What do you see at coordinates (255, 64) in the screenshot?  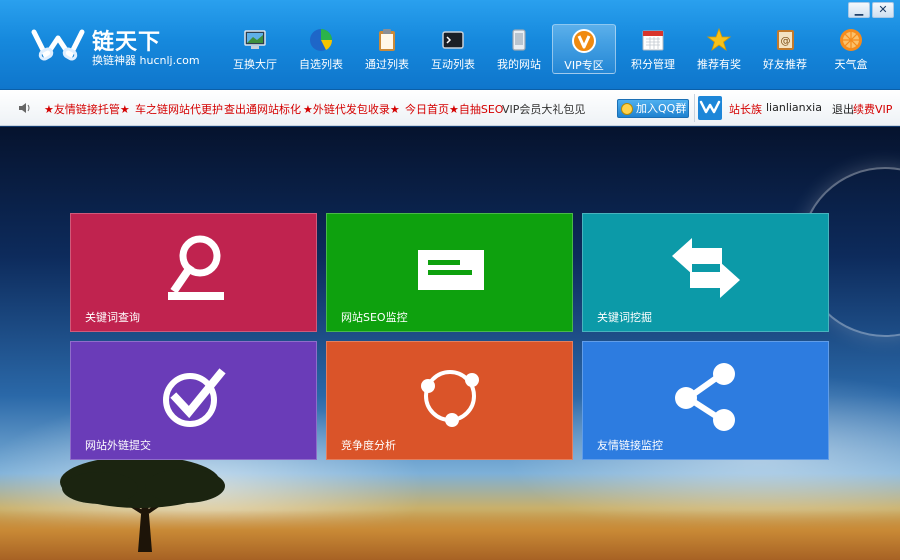 I see `nav-label: 互换大厅` at bounding box center [255, 64].